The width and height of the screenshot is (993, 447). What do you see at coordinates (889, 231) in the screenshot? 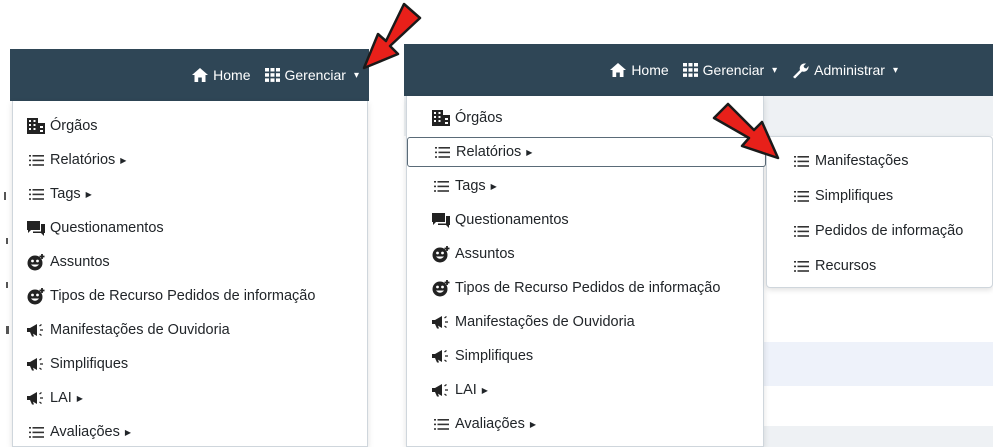
I see `submenu-item-label: Pedidos de informação` at bounding box center [889, 231].